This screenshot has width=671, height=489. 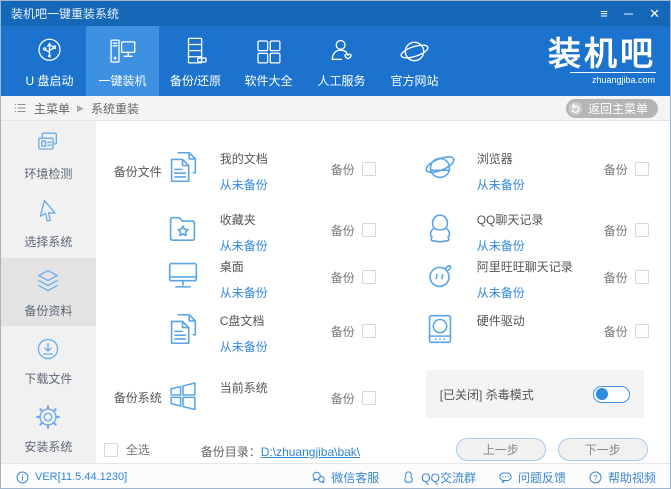 What do you see at coordinates (448, 477) in the screenshot?
I see `footer-link-label: QQ交流群` at bounding box center [448, 477].